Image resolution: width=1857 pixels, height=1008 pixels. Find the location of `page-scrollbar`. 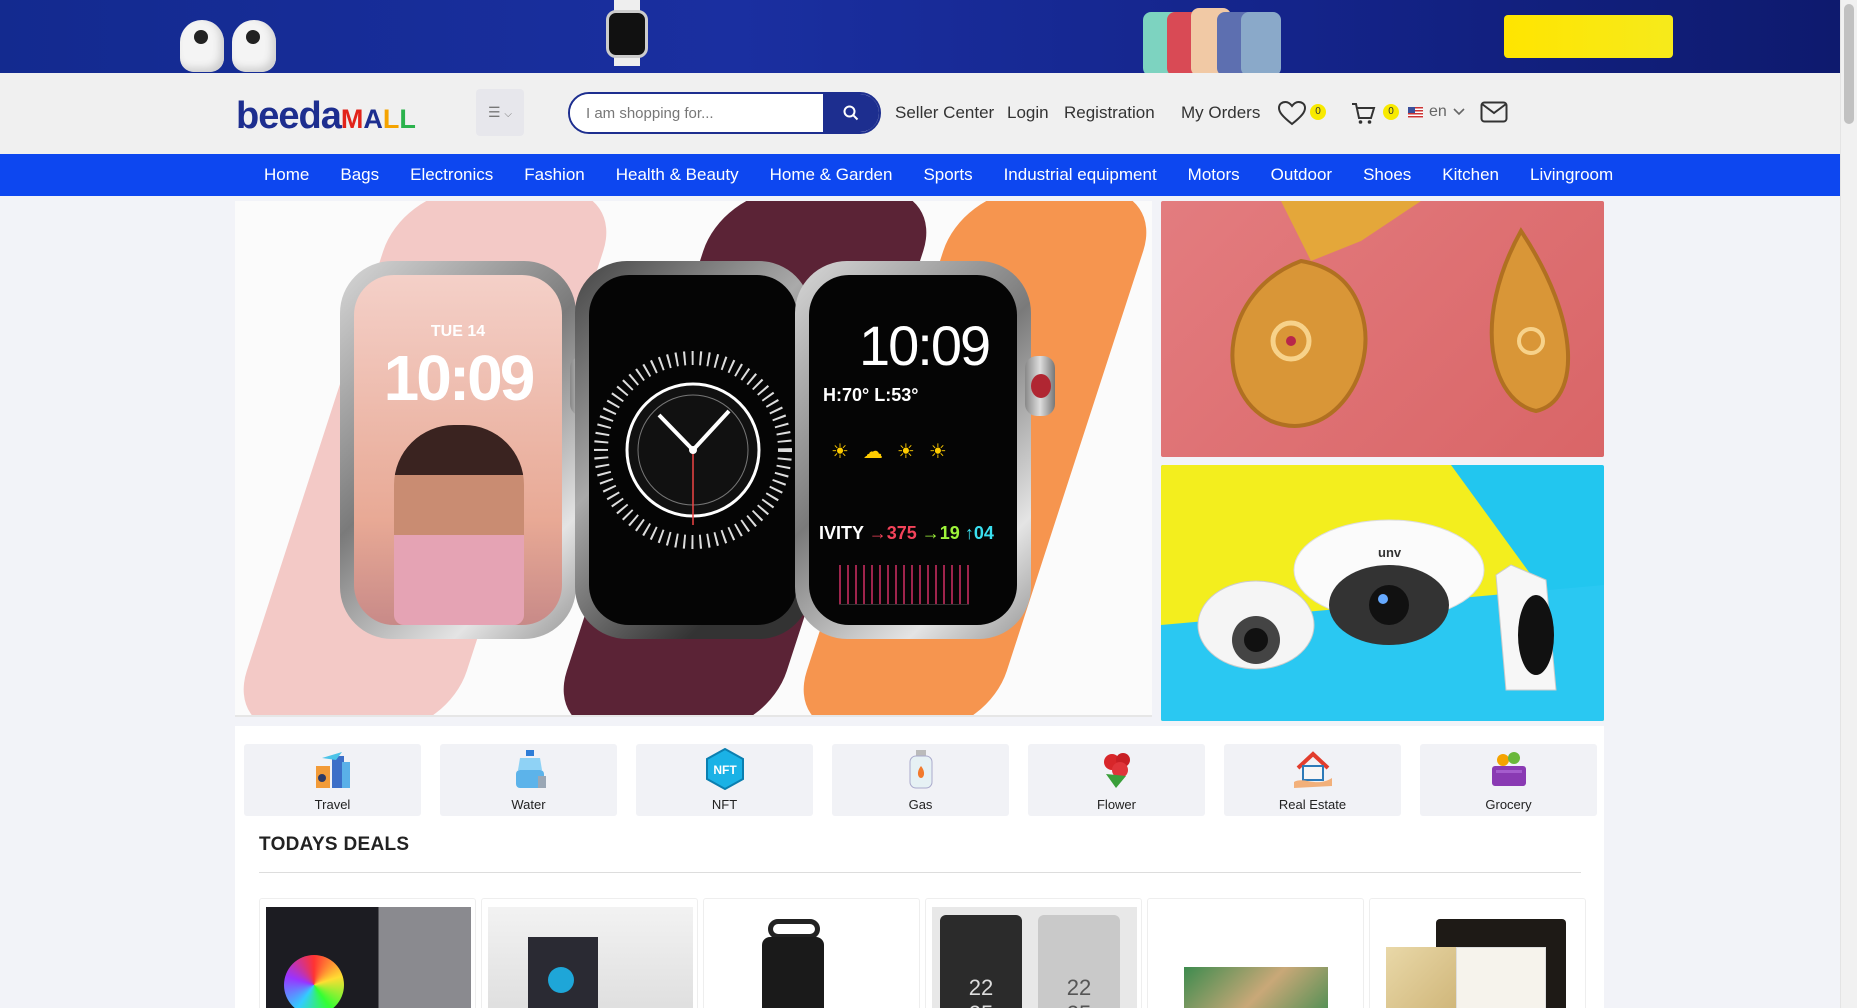

page-scrollbar is located at coordinates (1848, 504).